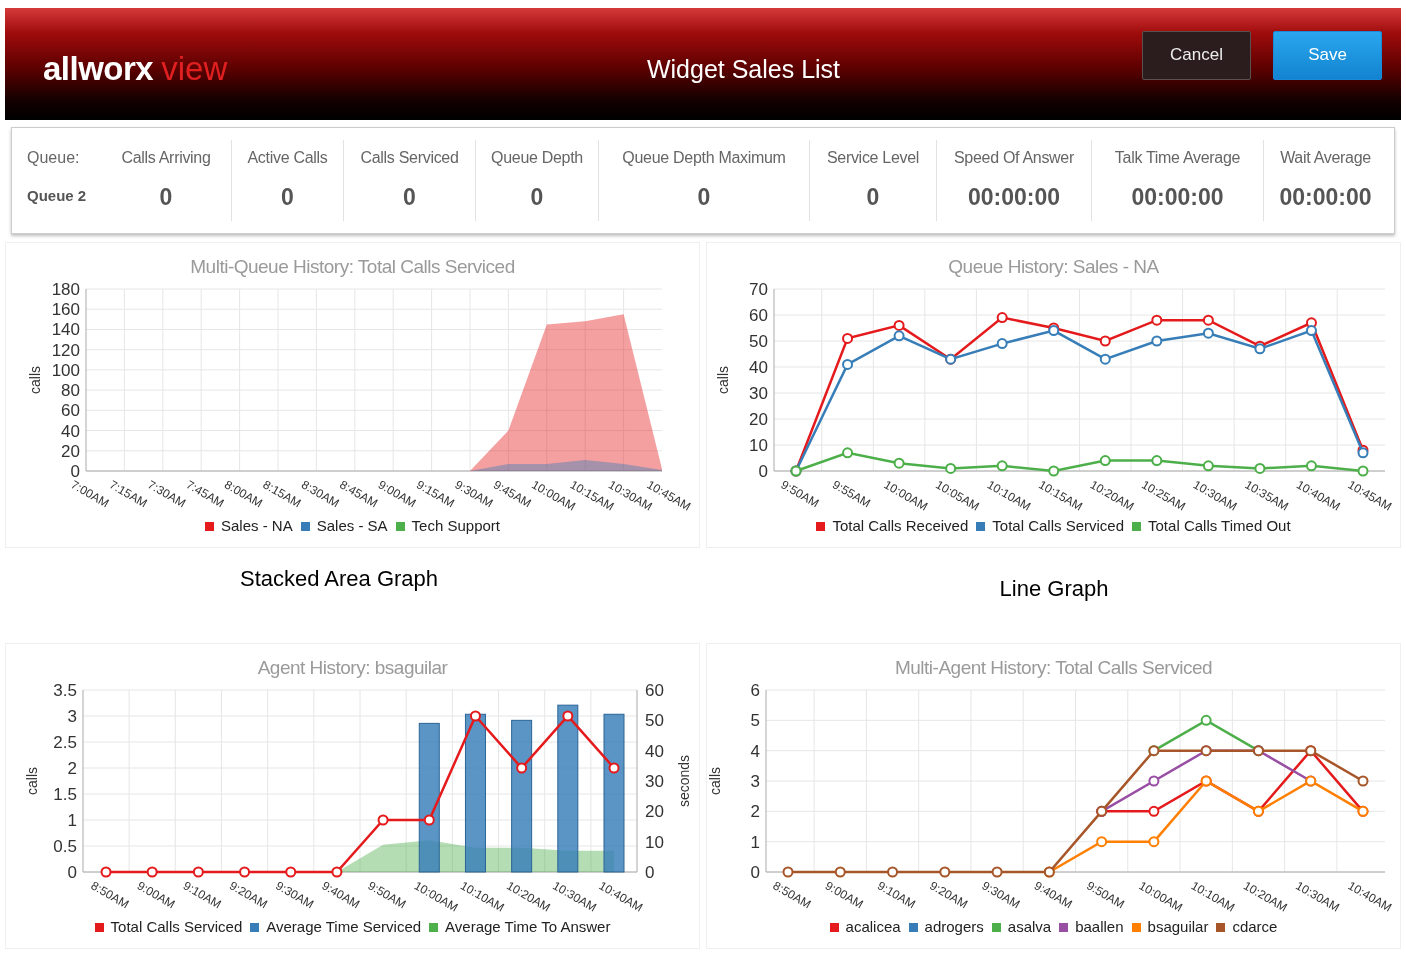 Image resolution: width=1406 pixels, height=953 pixels. I want to click on axis-tick-label: 1.5, so click(65, 794).